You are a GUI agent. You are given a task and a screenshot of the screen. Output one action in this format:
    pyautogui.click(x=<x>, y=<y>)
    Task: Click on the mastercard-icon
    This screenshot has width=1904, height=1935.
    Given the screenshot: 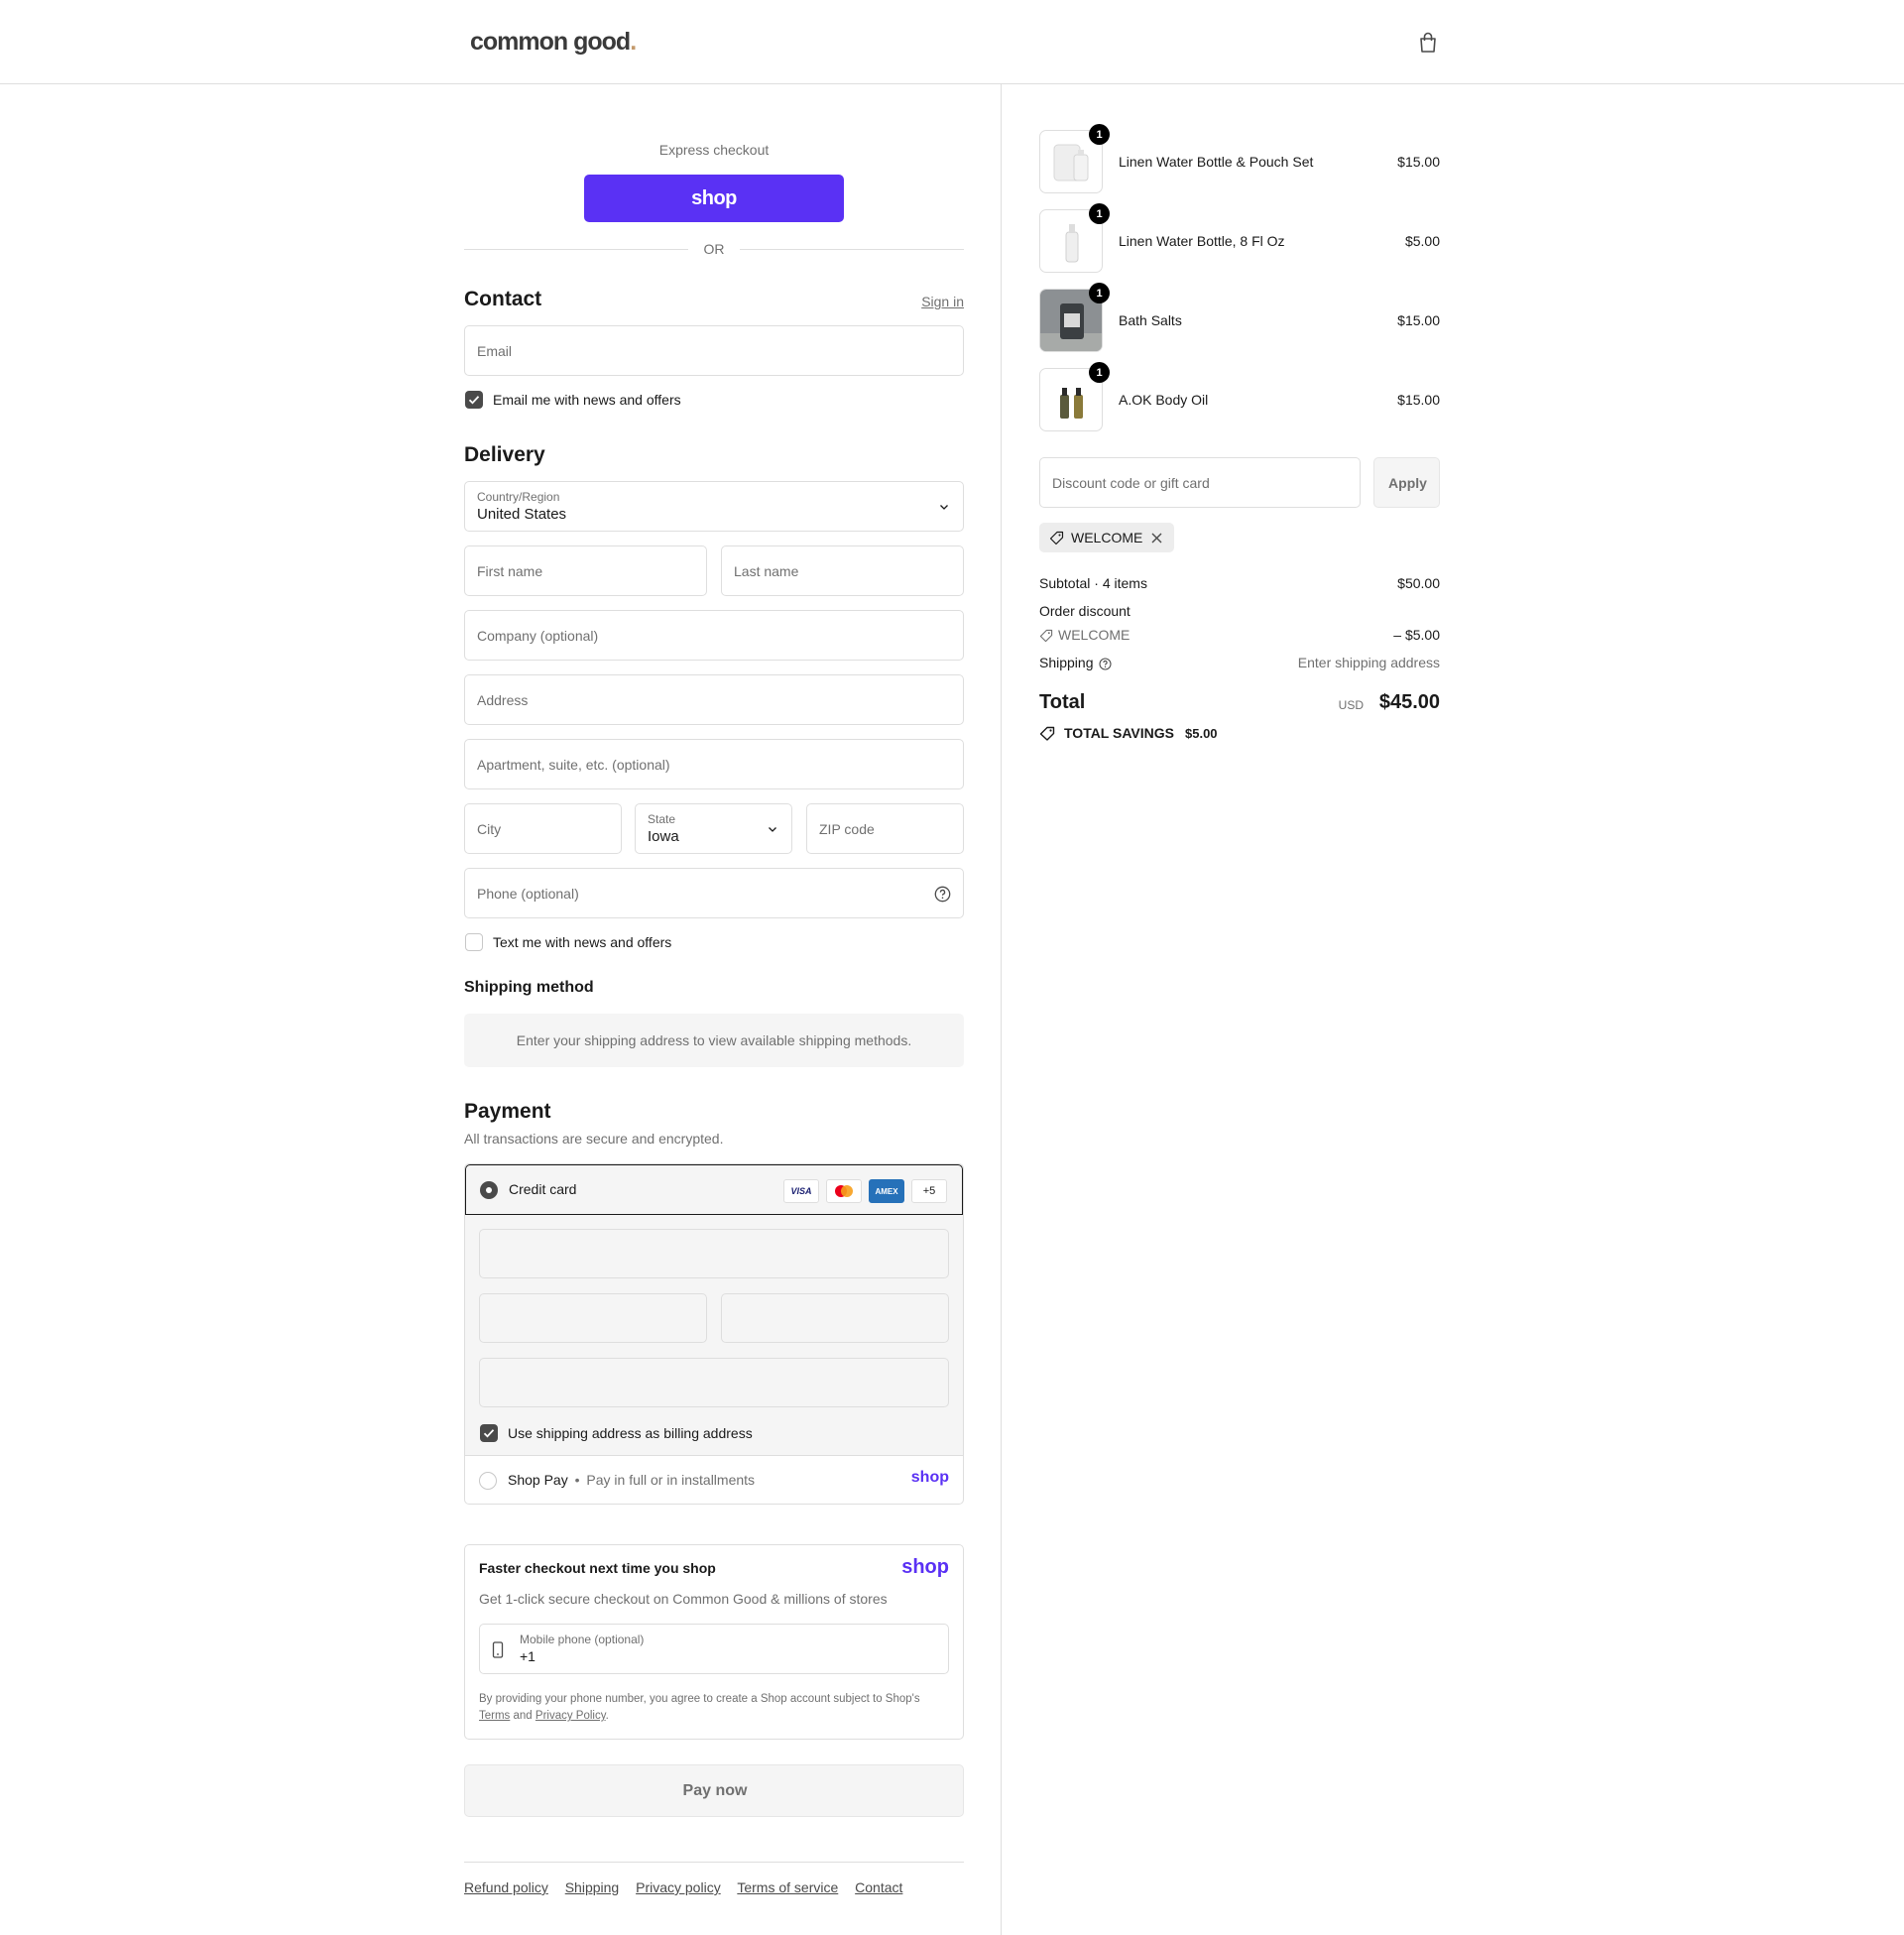 What is the action you would take?
    pyautogui.click(x=844, y=1191)
    